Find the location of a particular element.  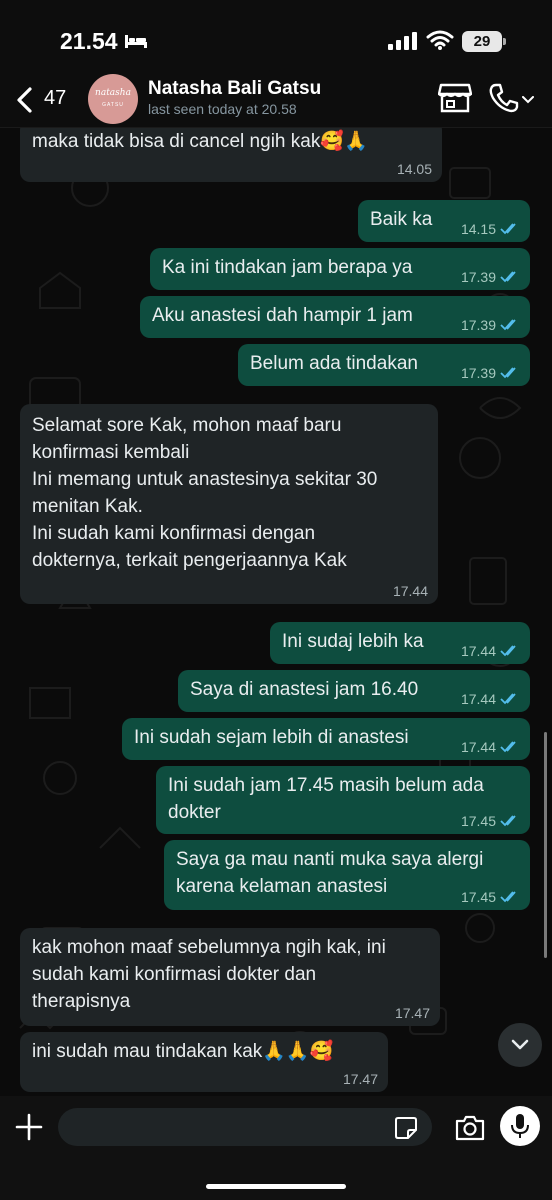

last-seen-status: last seen today at 20.58 is located at coordinates (222, 109).